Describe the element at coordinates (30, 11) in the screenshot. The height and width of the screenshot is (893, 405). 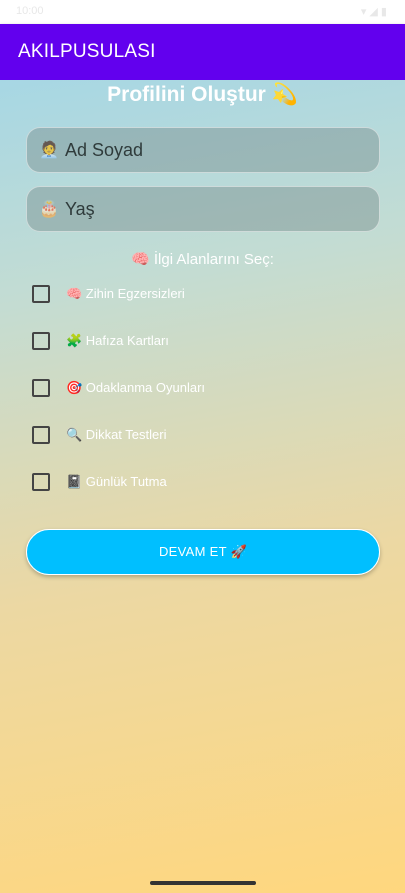
I see `status-time: 10:00` at that location.